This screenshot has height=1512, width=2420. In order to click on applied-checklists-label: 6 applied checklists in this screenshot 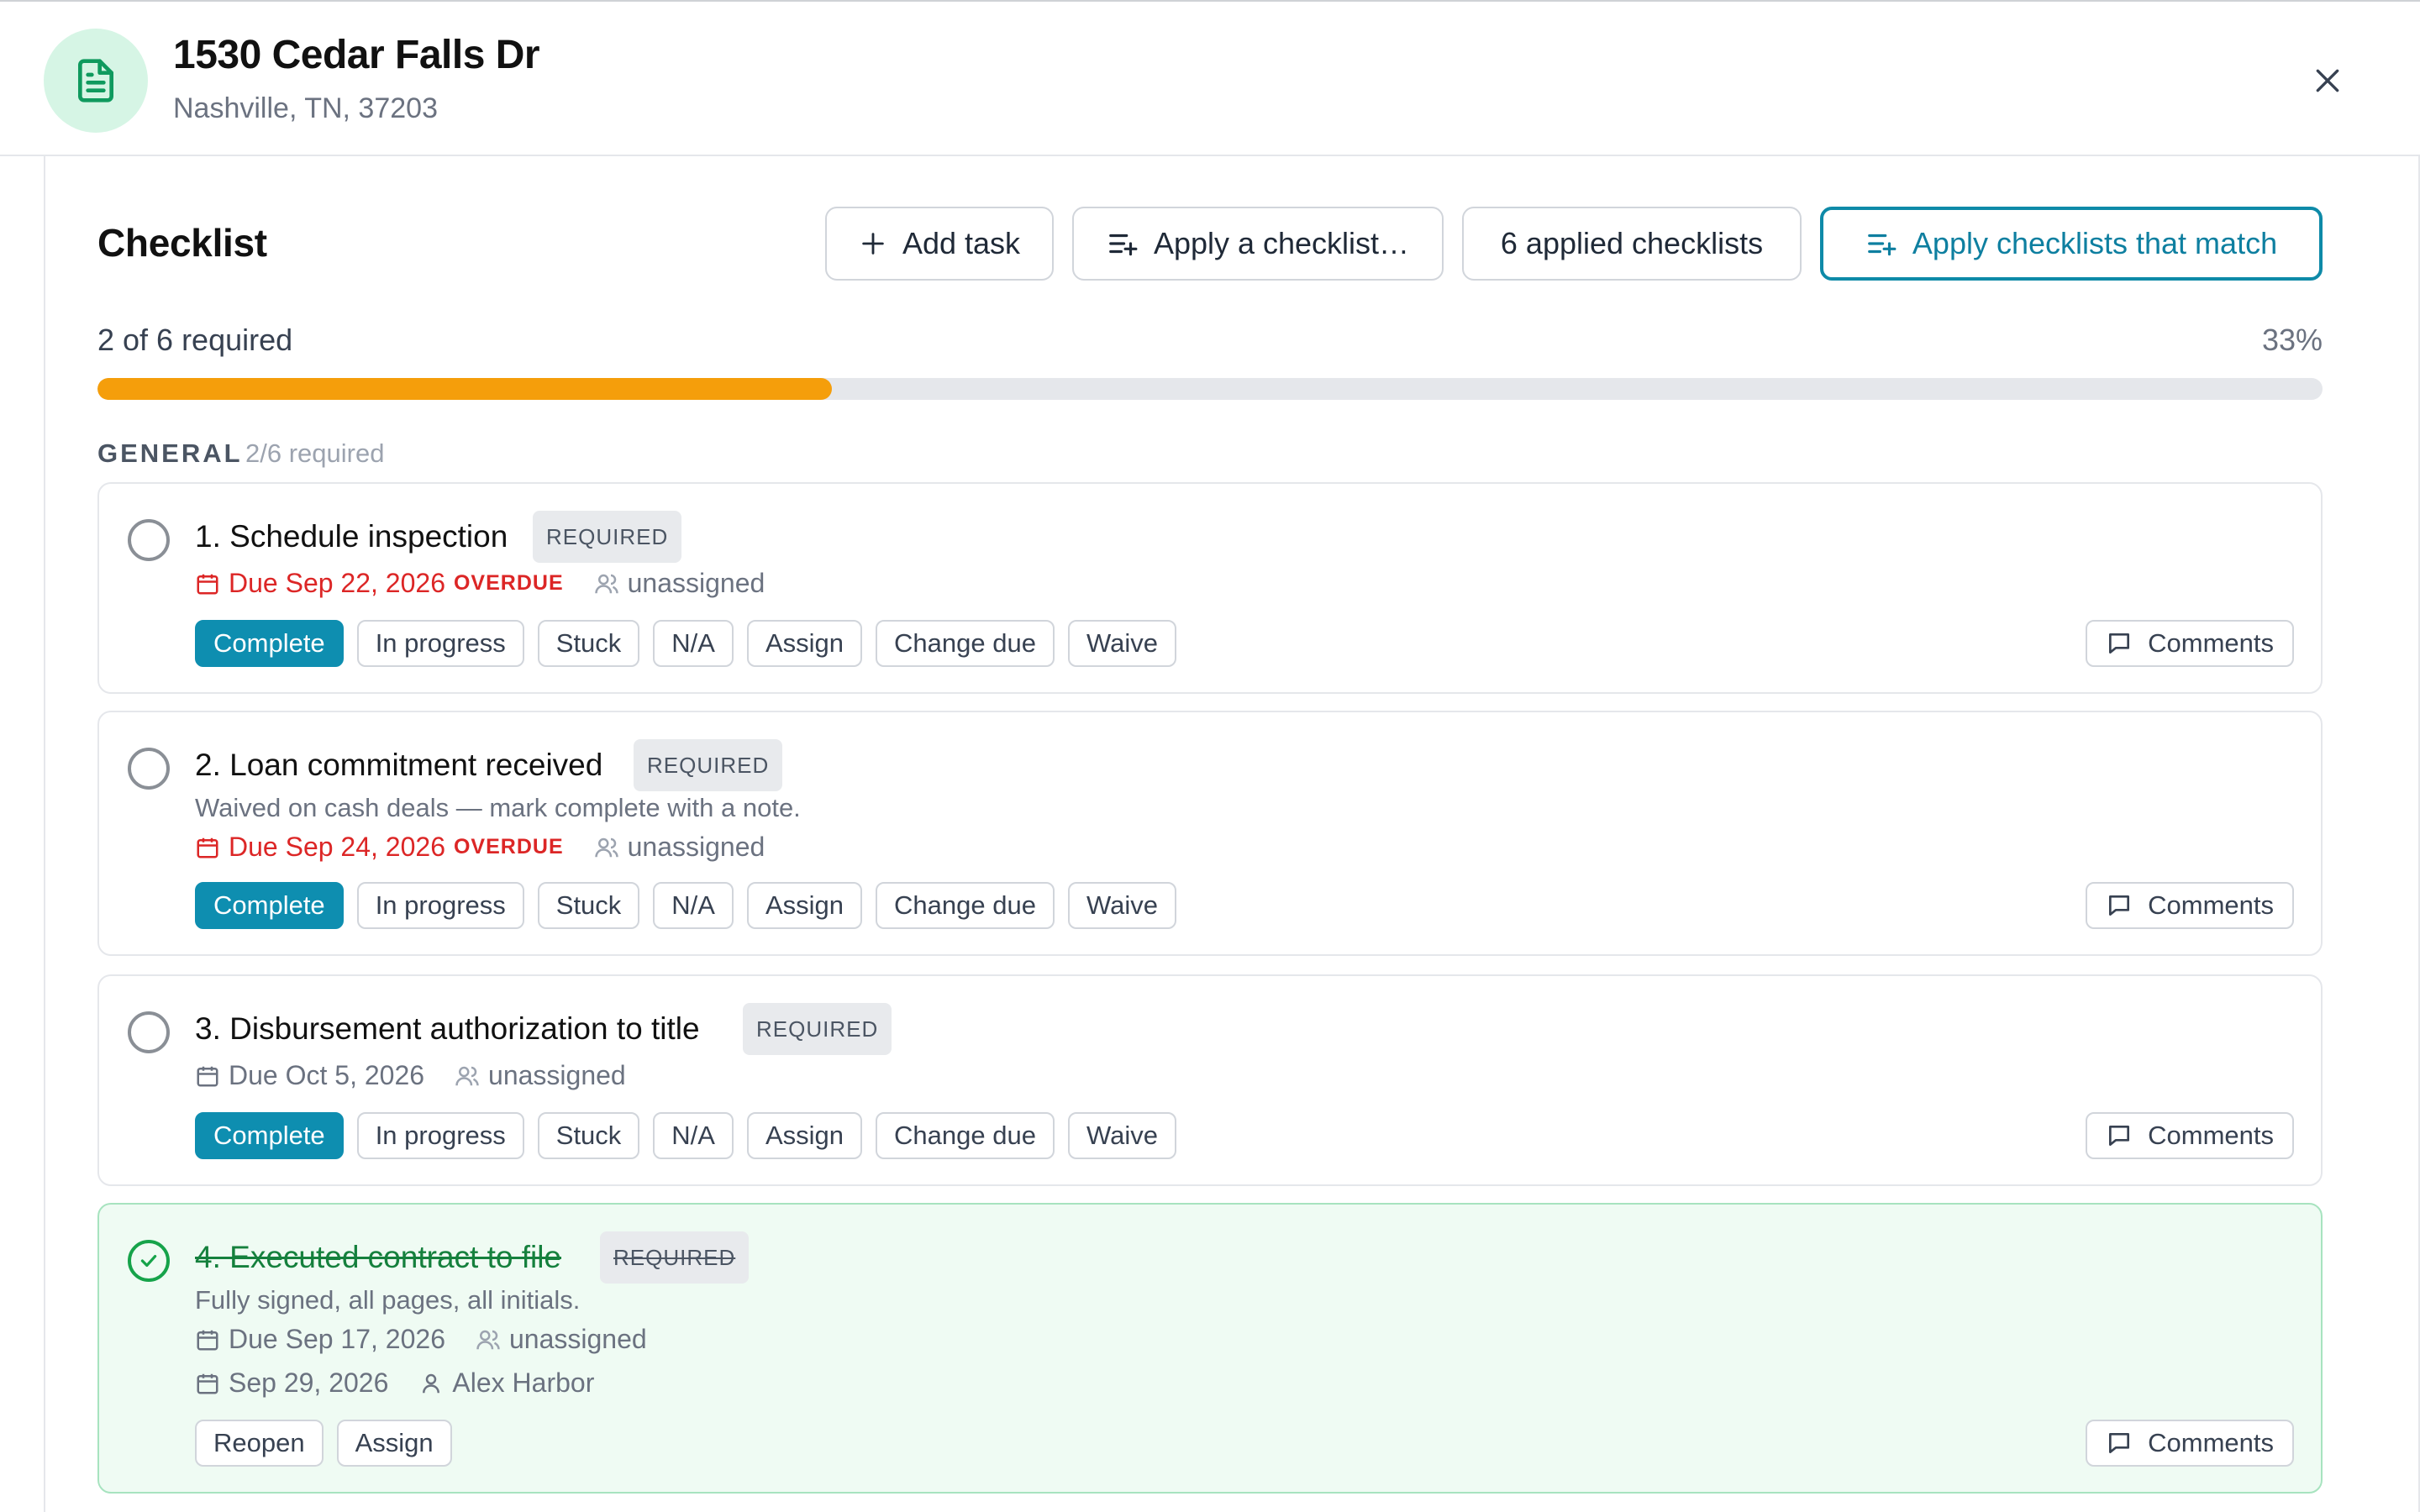, I will do `click(1632, 243)`.